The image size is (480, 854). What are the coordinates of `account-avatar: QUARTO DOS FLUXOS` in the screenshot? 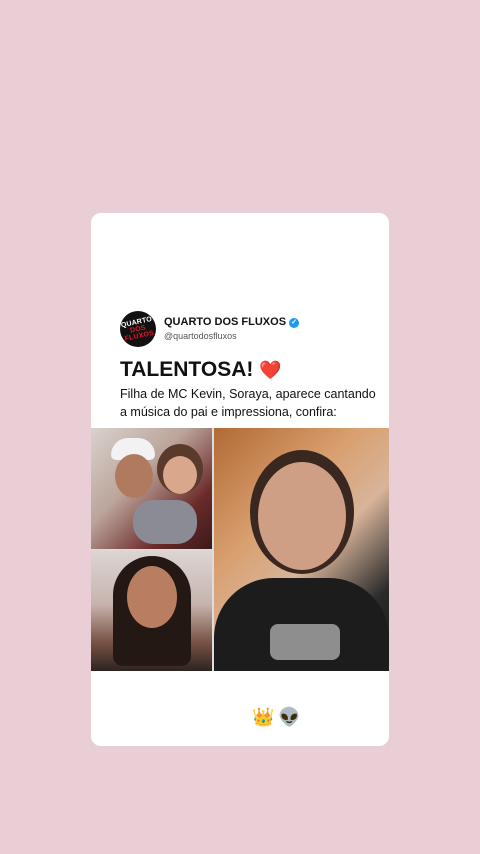 It's located at (138, 329).